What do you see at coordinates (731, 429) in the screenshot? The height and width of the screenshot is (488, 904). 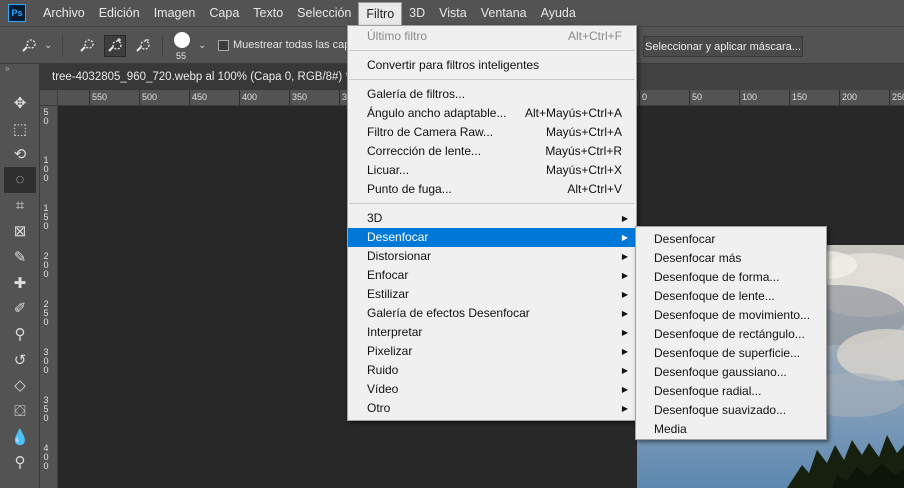 I see `submenu-item-media: Media` at bounding box center [731, 429].